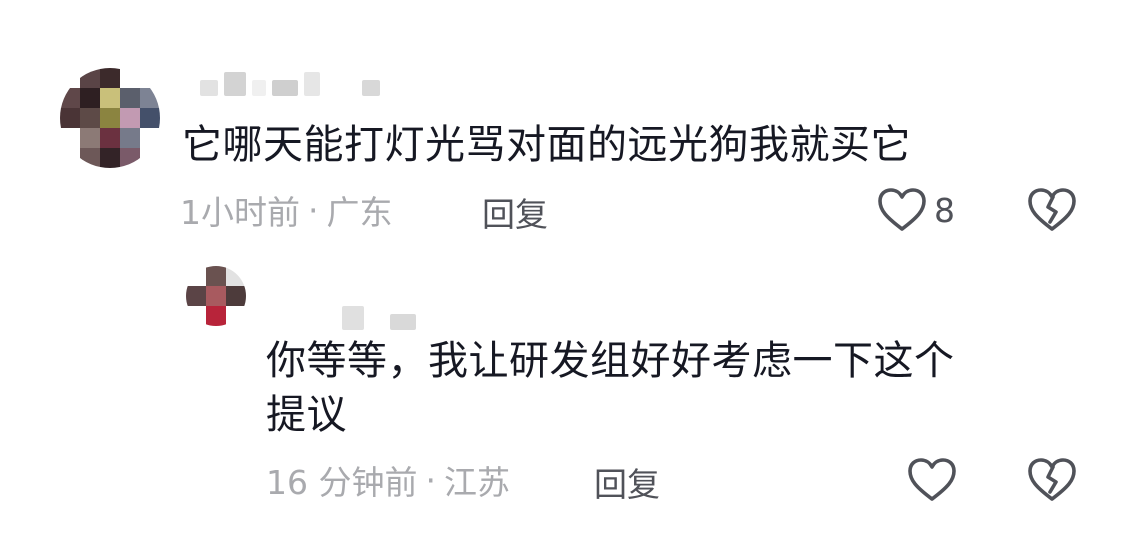  Describe the element at coordinates (342, 482) in the screenshot. I see `comment-time: 16 分钟前` at that location.